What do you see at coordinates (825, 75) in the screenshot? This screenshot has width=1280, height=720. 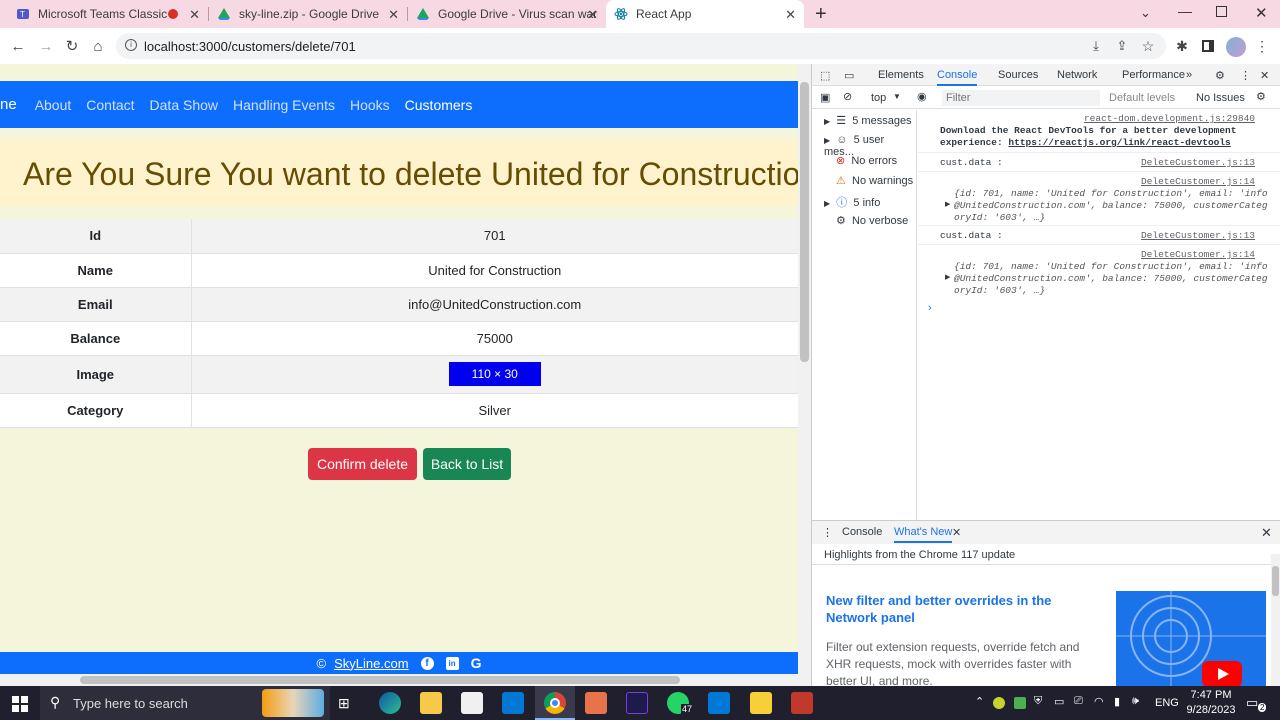 I see `inspect-icon: ⬚` at bounding box center [825, 75].